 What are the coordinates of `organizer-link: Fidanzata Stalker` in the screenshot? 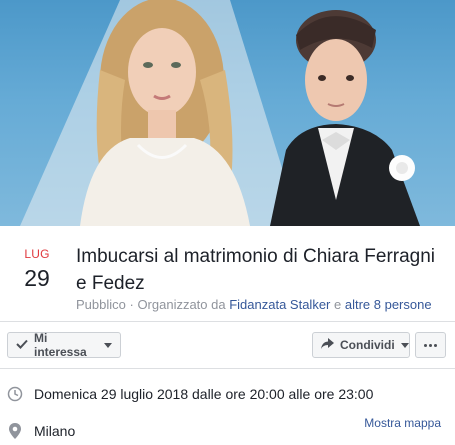 It's located at (279, 304).